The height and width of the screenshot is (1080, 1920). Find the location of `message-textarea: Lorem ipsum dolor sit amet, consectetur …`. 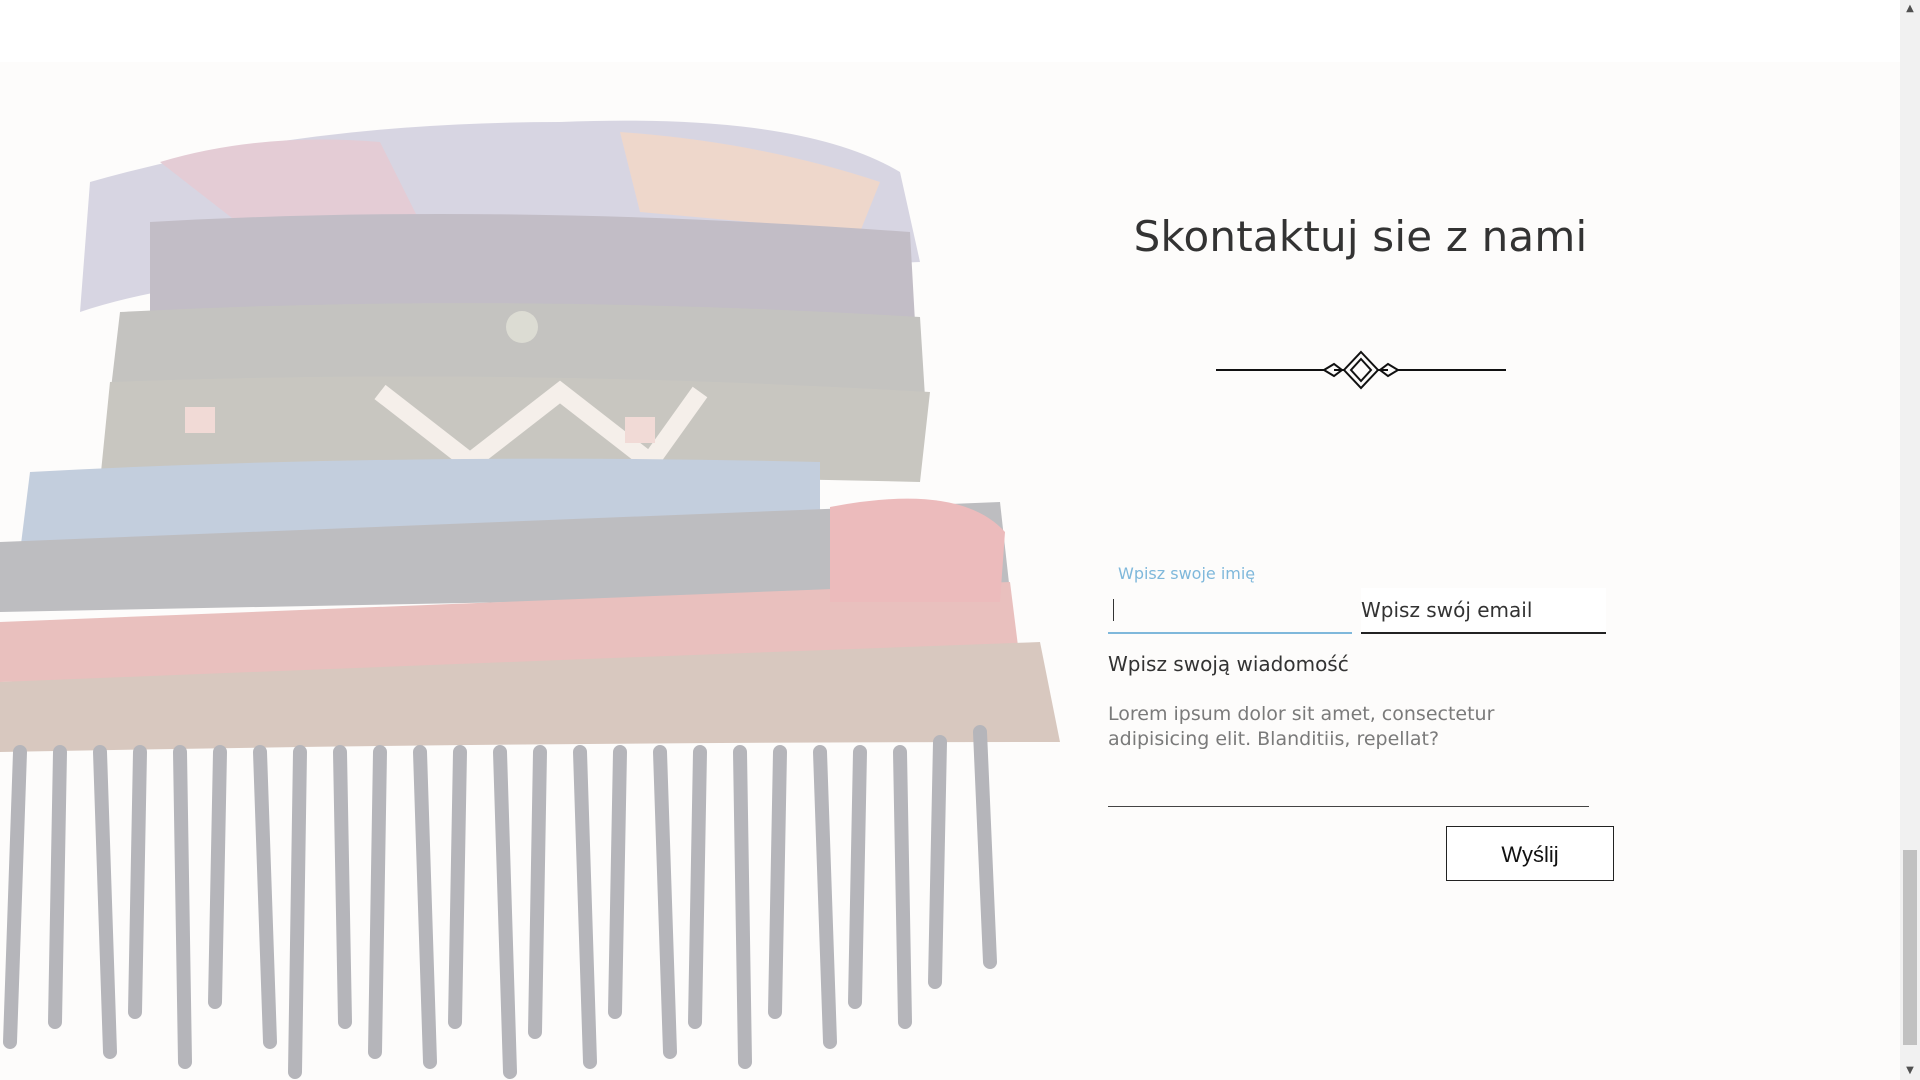

message-textarea: Lorem ipsum dolor sit amet, consectetur … is located at coordinates (1348, 754).